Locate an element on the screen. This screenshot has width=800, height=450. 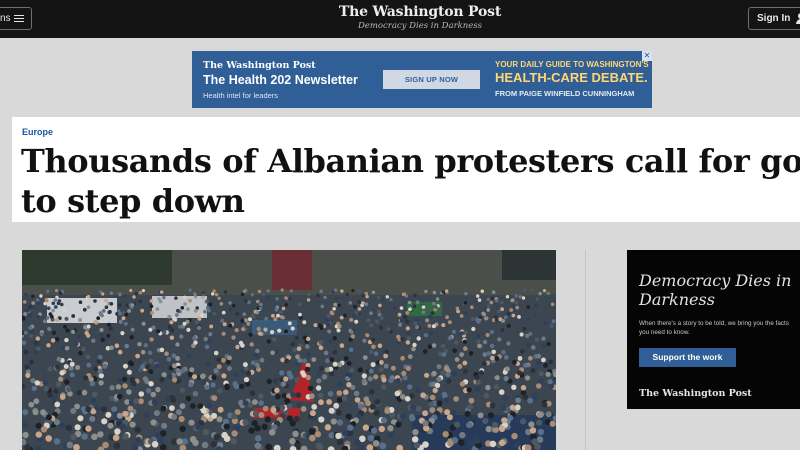
promo-logo: The Washington Post is located at coordinates (695, 393).